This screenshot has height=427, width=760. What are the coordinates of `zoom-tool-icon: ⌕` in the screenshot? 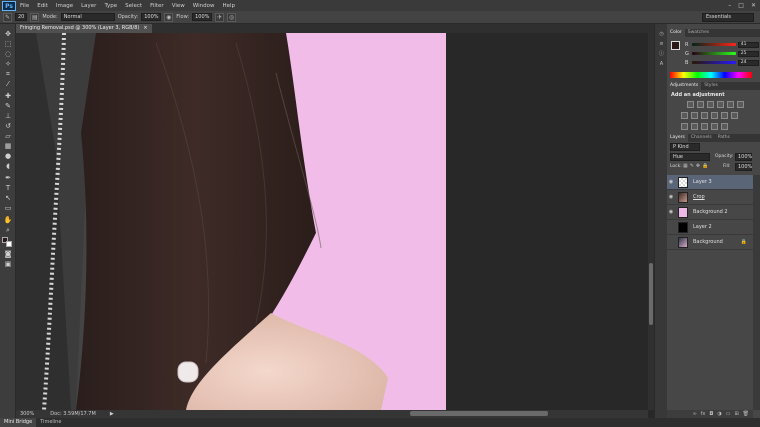 It's located at (8, 230).